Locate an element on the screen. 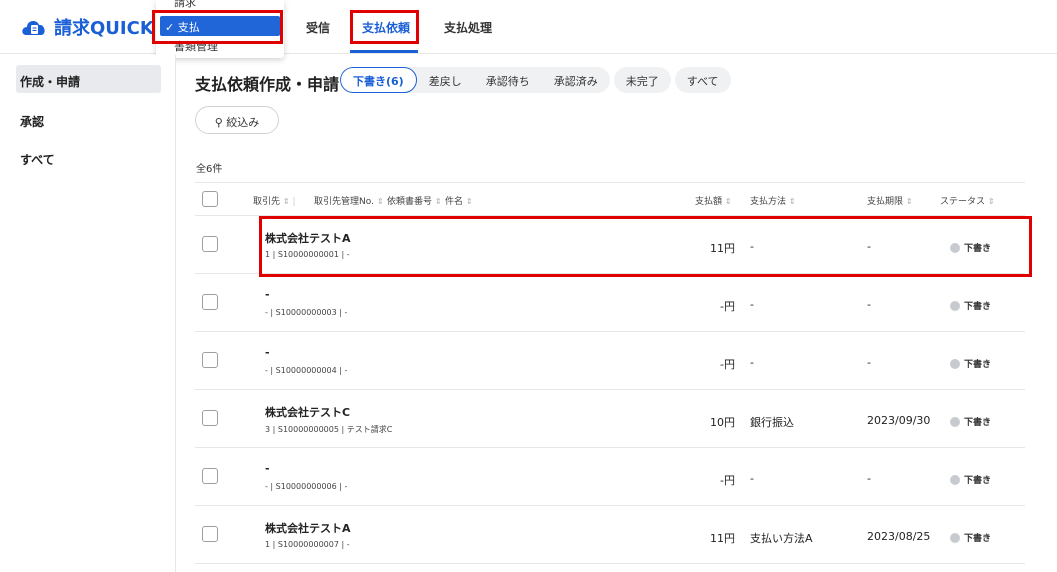 The width and height of the screenshot is (1057, 572). filter-tab-pending: 承認待ち is located at coordinates (508, 80).